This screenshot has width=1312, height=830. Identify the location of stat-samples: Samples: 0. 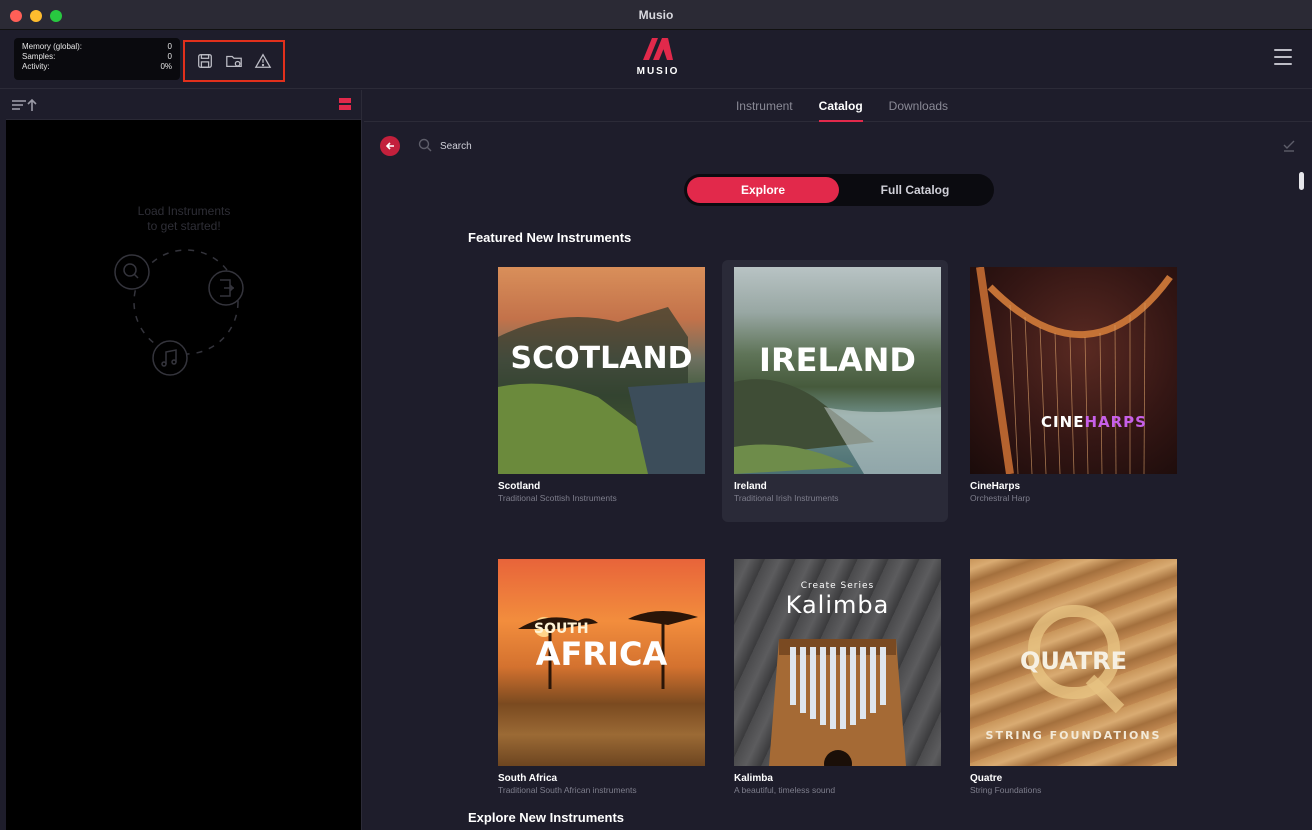
(97, 57).